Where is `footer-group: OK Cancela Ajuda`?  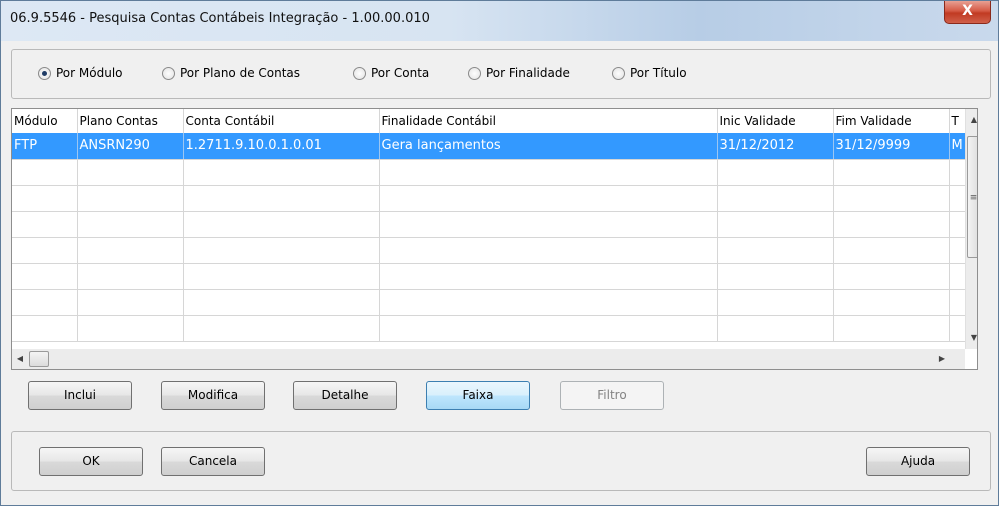
footer-group: OK Cancela Ajuda is located at coordinates (501, 461).